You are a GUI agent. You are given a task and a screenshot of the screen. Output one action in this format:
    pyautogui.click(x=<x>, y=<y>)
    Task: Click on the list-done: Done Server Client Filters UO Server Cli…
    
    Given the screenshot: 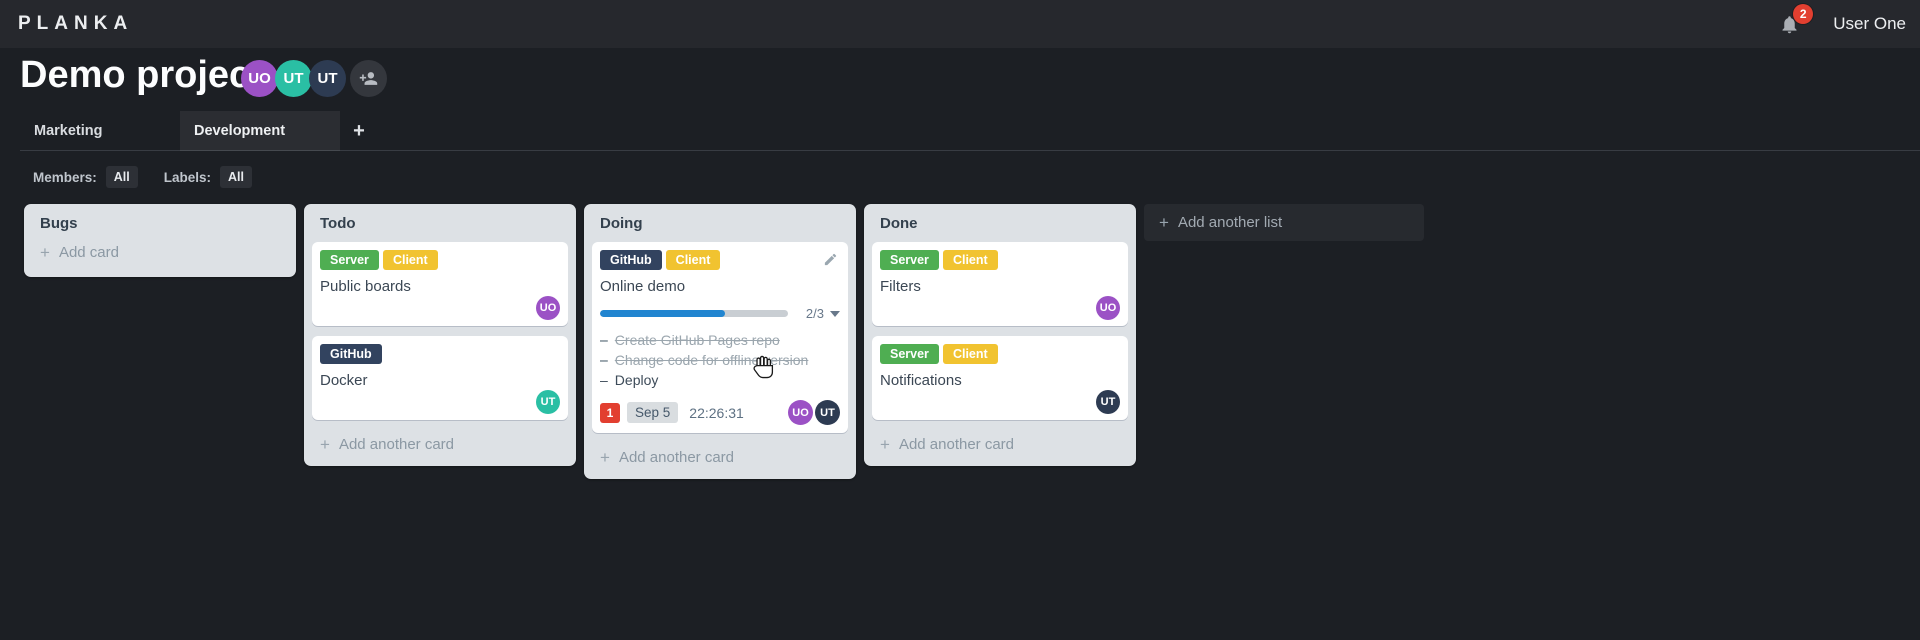 What is the action you would take?
    pyautogui.click(x=1000, y=335)
    